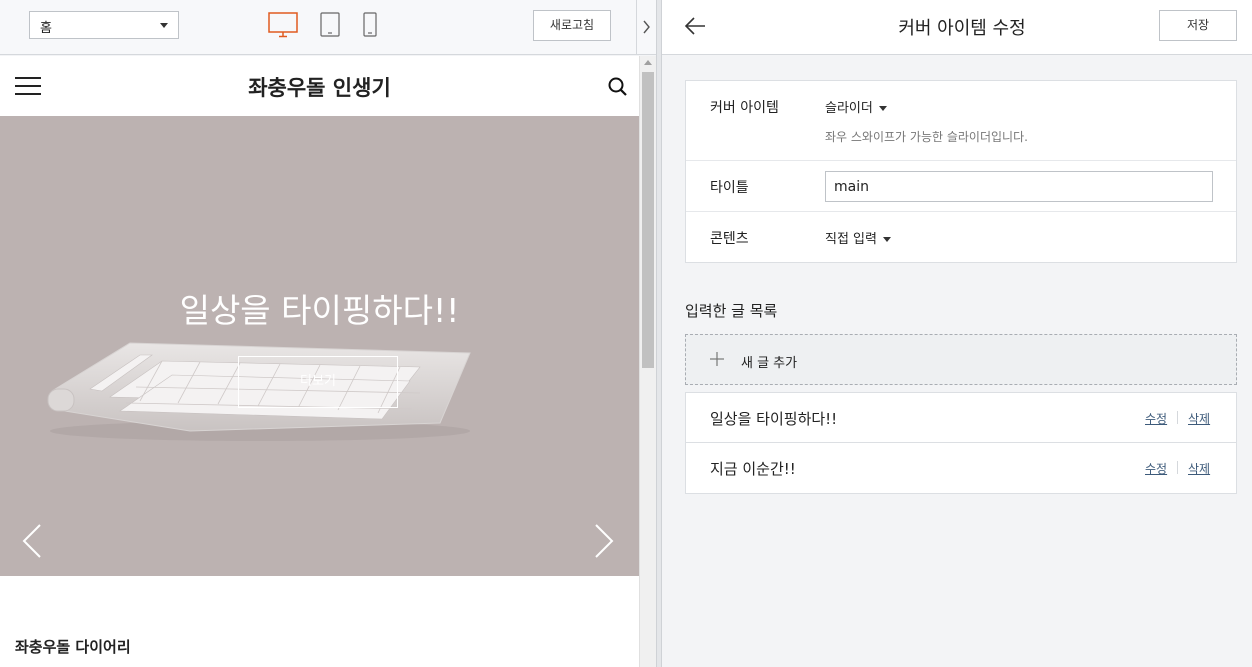  I want to click on cover-item-description: 좌우 스와이프가 가능한 슬라이더입니다., so click(926, 137).